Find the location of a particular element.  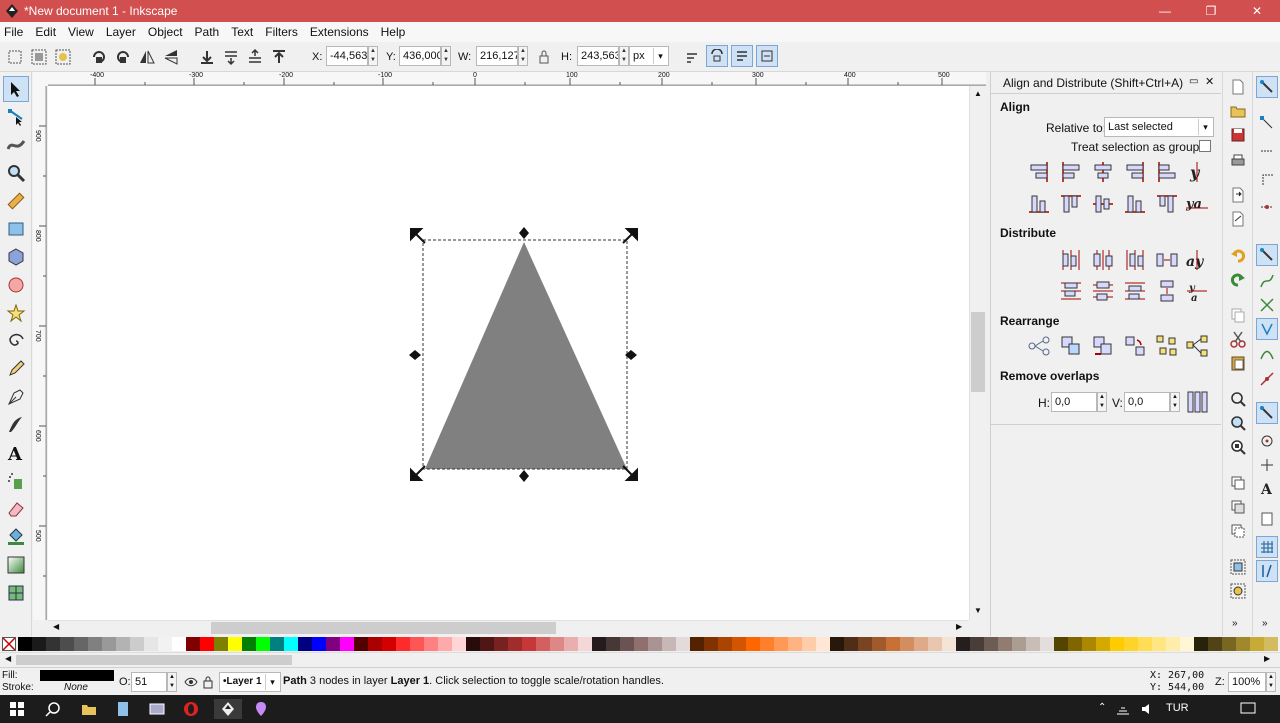

snap-others-toggle is located at coordinates (1267, 413).